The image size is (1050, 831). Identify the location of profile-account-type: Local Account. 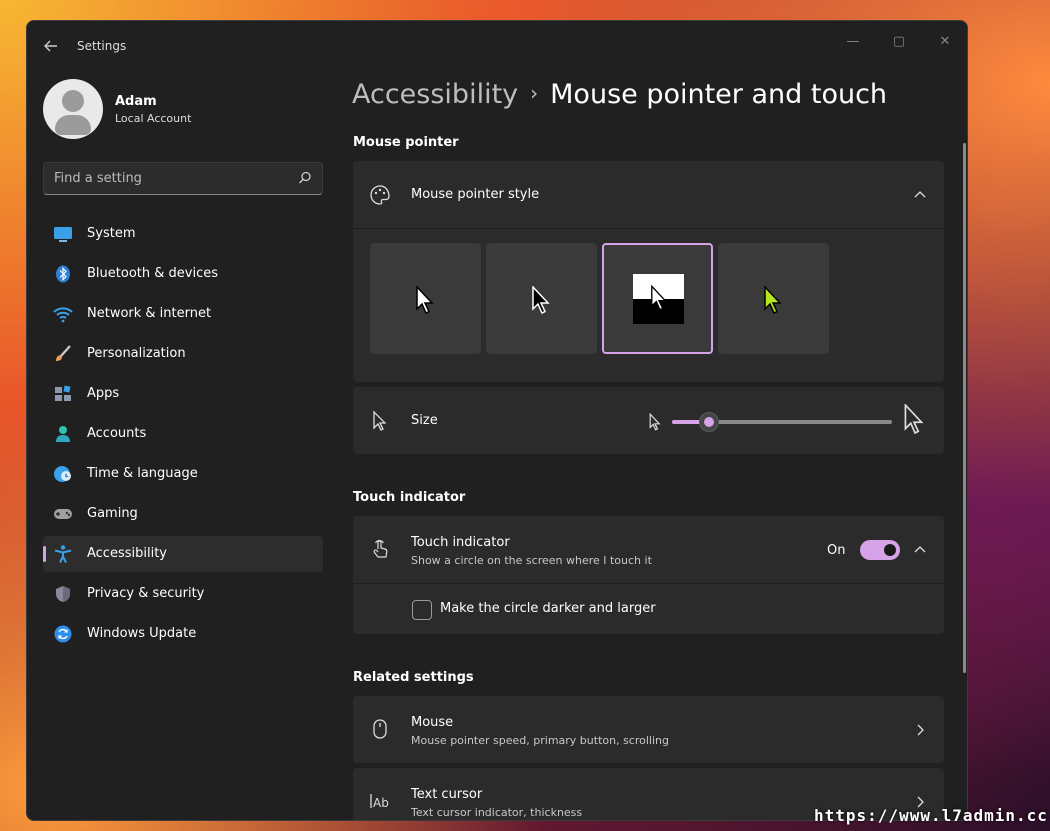
(153, 118).